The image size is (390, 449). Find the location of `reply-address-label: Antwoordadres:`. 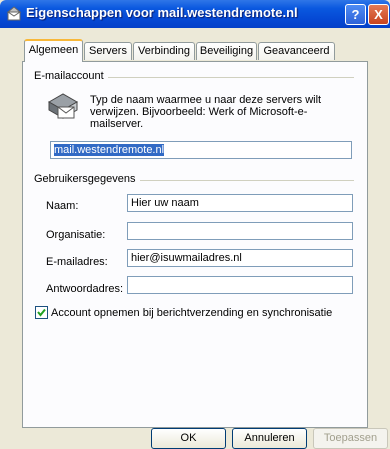

reply-address-label: Antwoordadres: is located at coordinates (85, 289).